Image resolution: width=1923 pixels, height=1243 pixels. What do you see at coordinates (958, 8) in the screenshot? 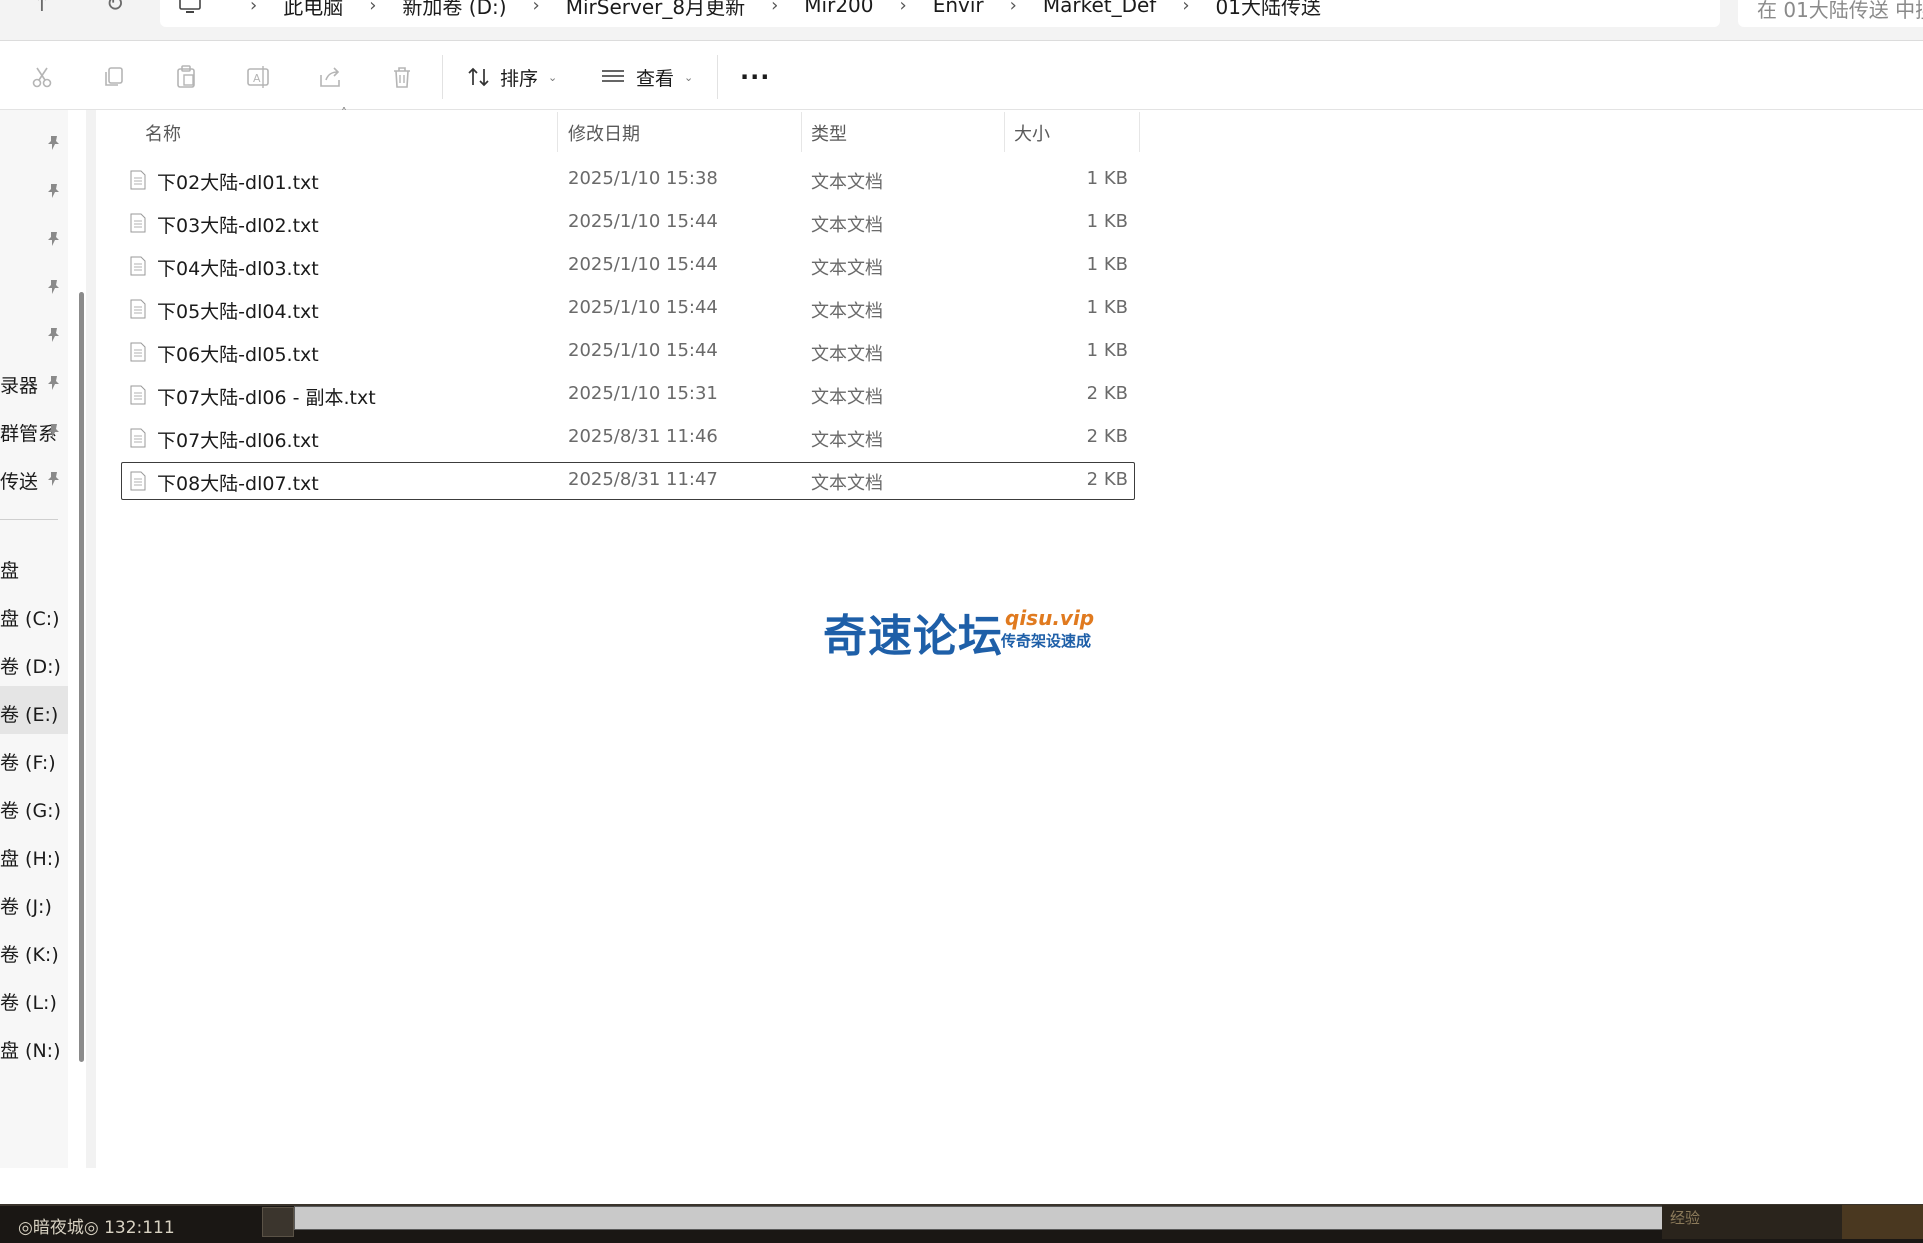
I see `breadcrumb-envir: Envir` at bounding box center [958, 8].